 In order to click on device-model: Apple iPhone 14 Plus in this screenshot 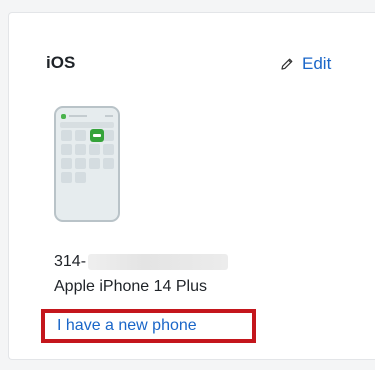, I will do `click(130, 286)`.